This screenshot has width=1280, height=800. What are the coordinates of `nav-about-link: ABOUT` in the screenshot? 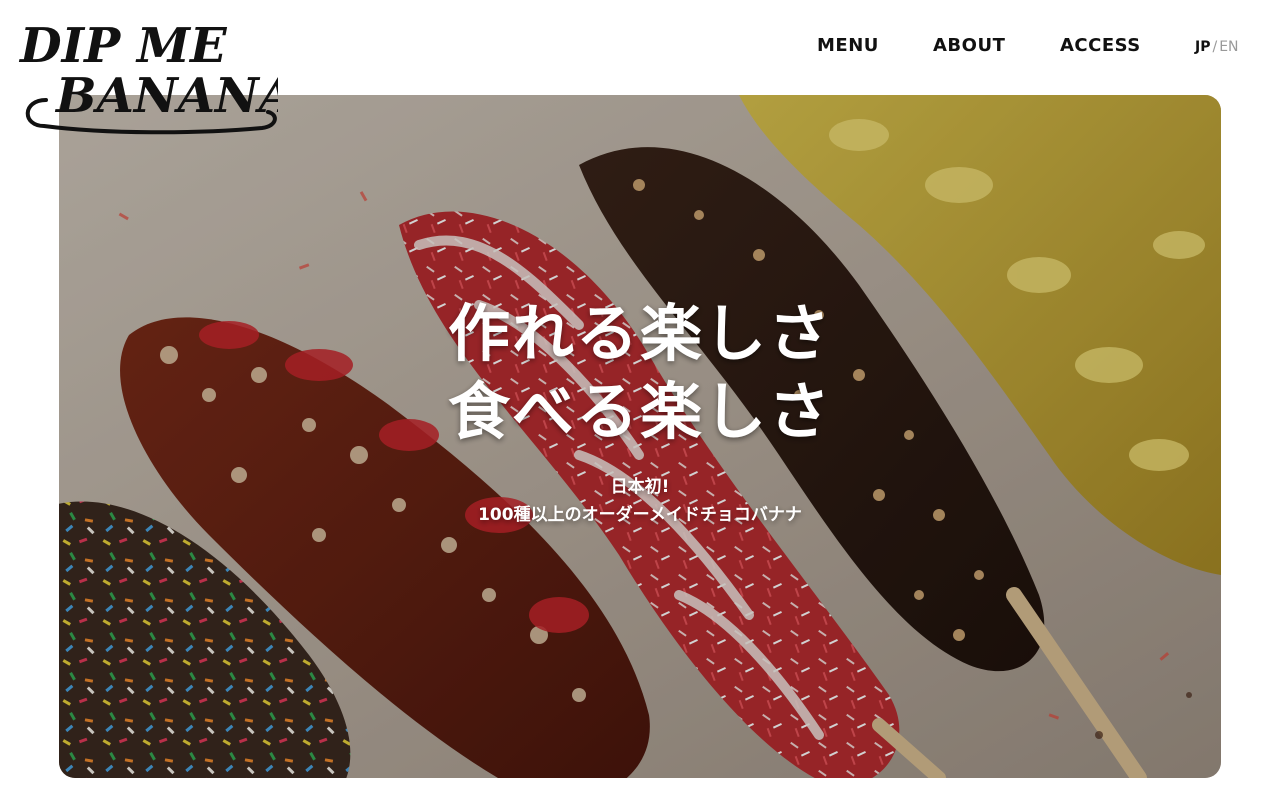 It's located at (969, 46).